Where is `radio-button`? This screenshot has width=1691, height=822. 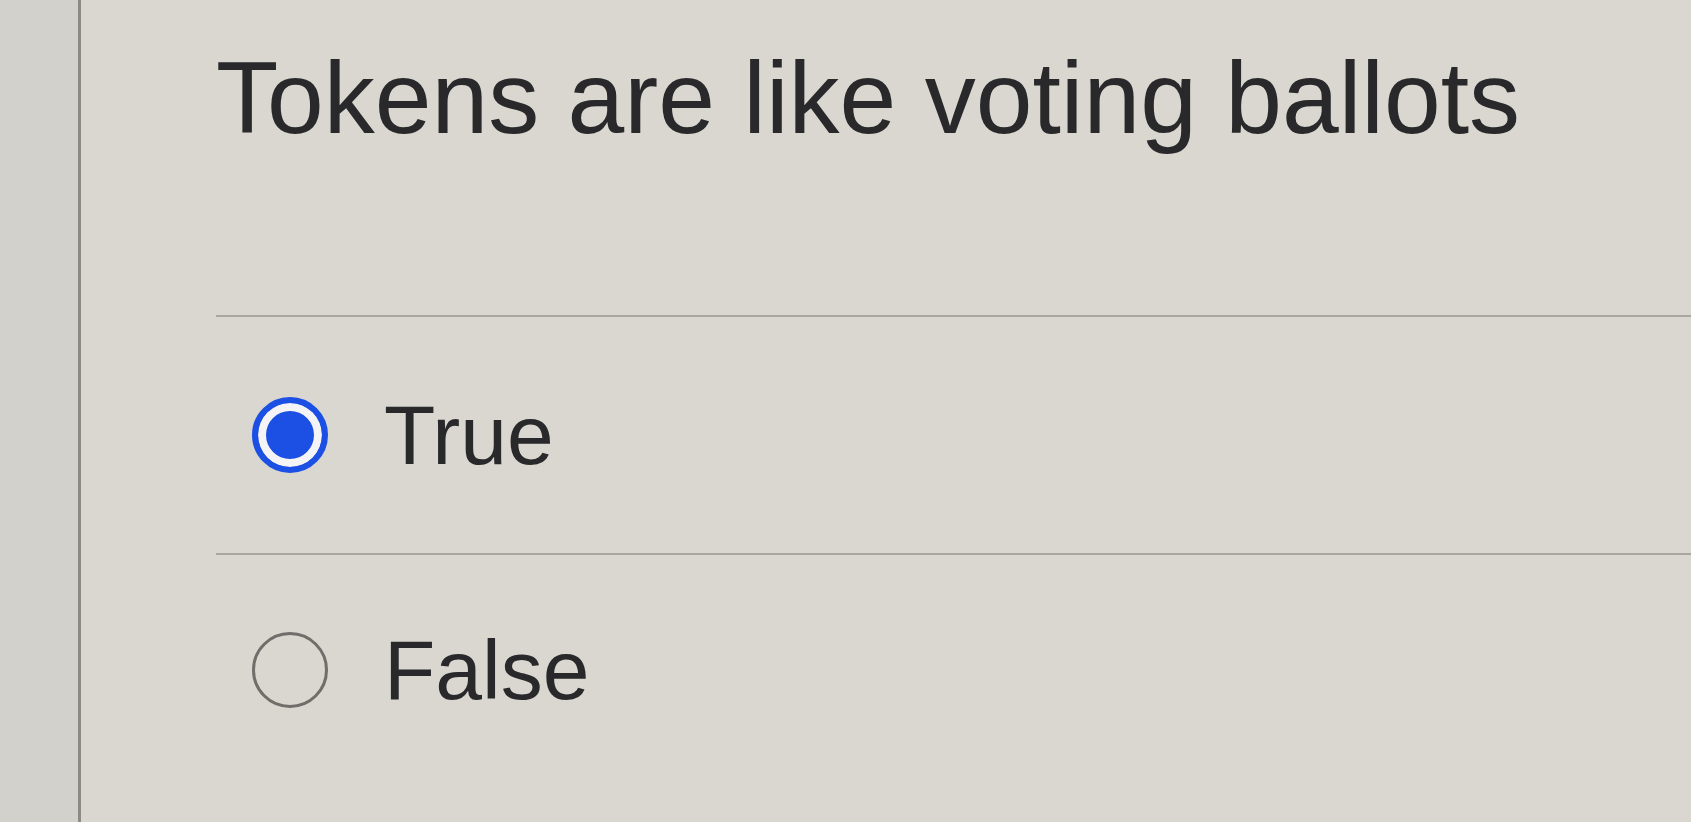
radio-button is located at coordinates (290, 670).